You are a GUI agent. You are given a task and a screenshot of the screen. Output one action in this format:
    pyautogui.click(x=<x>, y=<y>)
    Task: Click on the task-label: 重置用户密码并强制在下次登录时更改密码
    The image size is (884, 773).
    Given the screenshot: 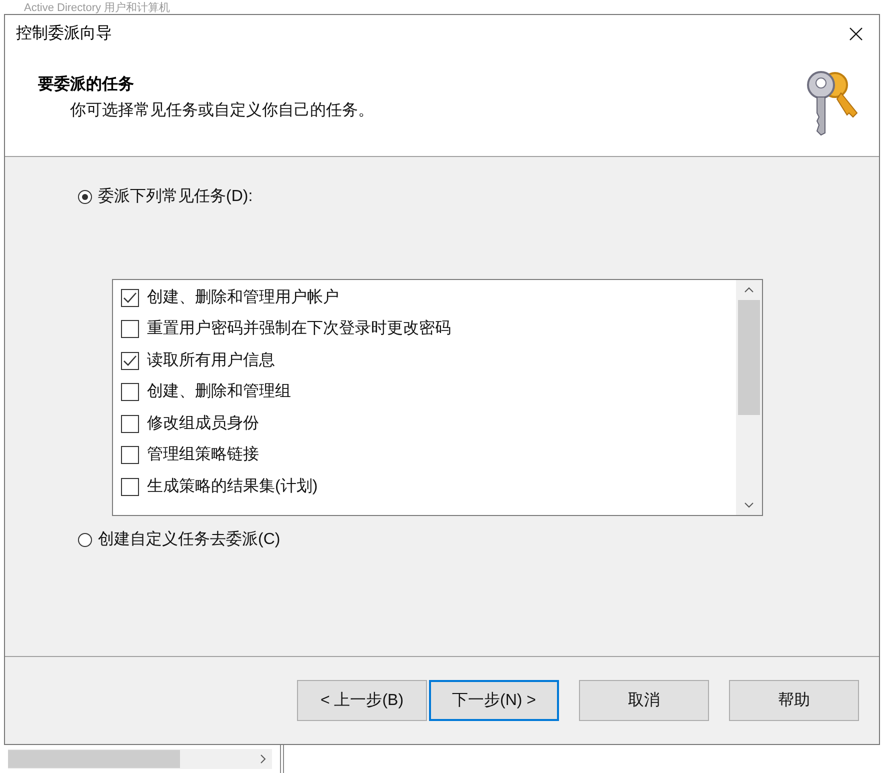 What is the action you would take?
    pyautogui.click(x=299, y=329)
    